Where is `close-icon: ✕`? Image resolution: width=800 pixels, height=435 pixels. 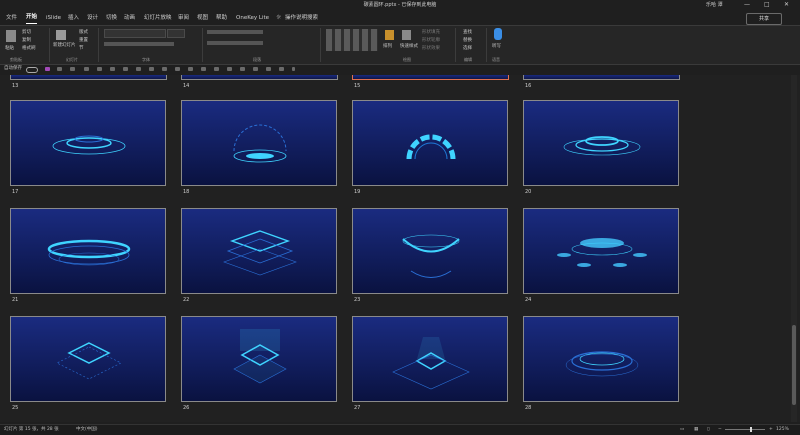
close-icon: ✕ is located at coordinates (786, 5).